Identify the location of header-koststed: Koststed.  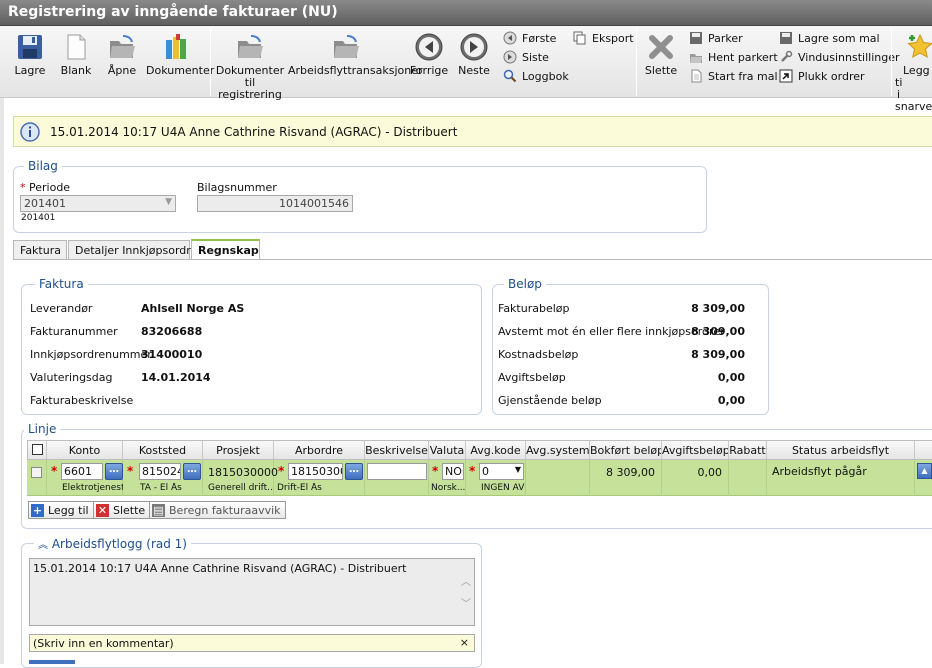
(163, 450).